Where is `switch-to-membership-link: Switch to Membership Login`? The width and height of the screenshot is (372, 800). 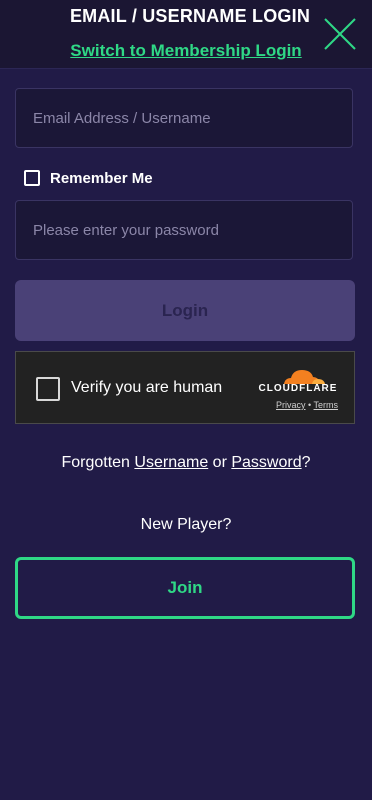
switch-to-membership-link: Switch to Membership Login is located at coordinates (186, 51).